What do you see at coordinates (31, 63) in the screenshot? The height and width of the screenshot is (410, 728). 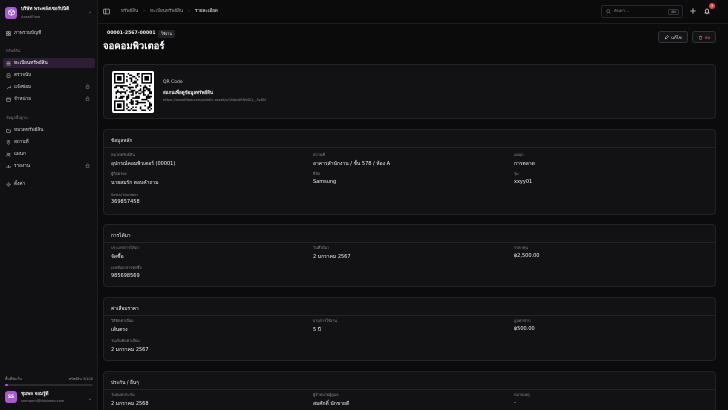 I see `sidebar-item-label: ทะเบียนทรัพย์สิน` at bounding box center [31, 63].